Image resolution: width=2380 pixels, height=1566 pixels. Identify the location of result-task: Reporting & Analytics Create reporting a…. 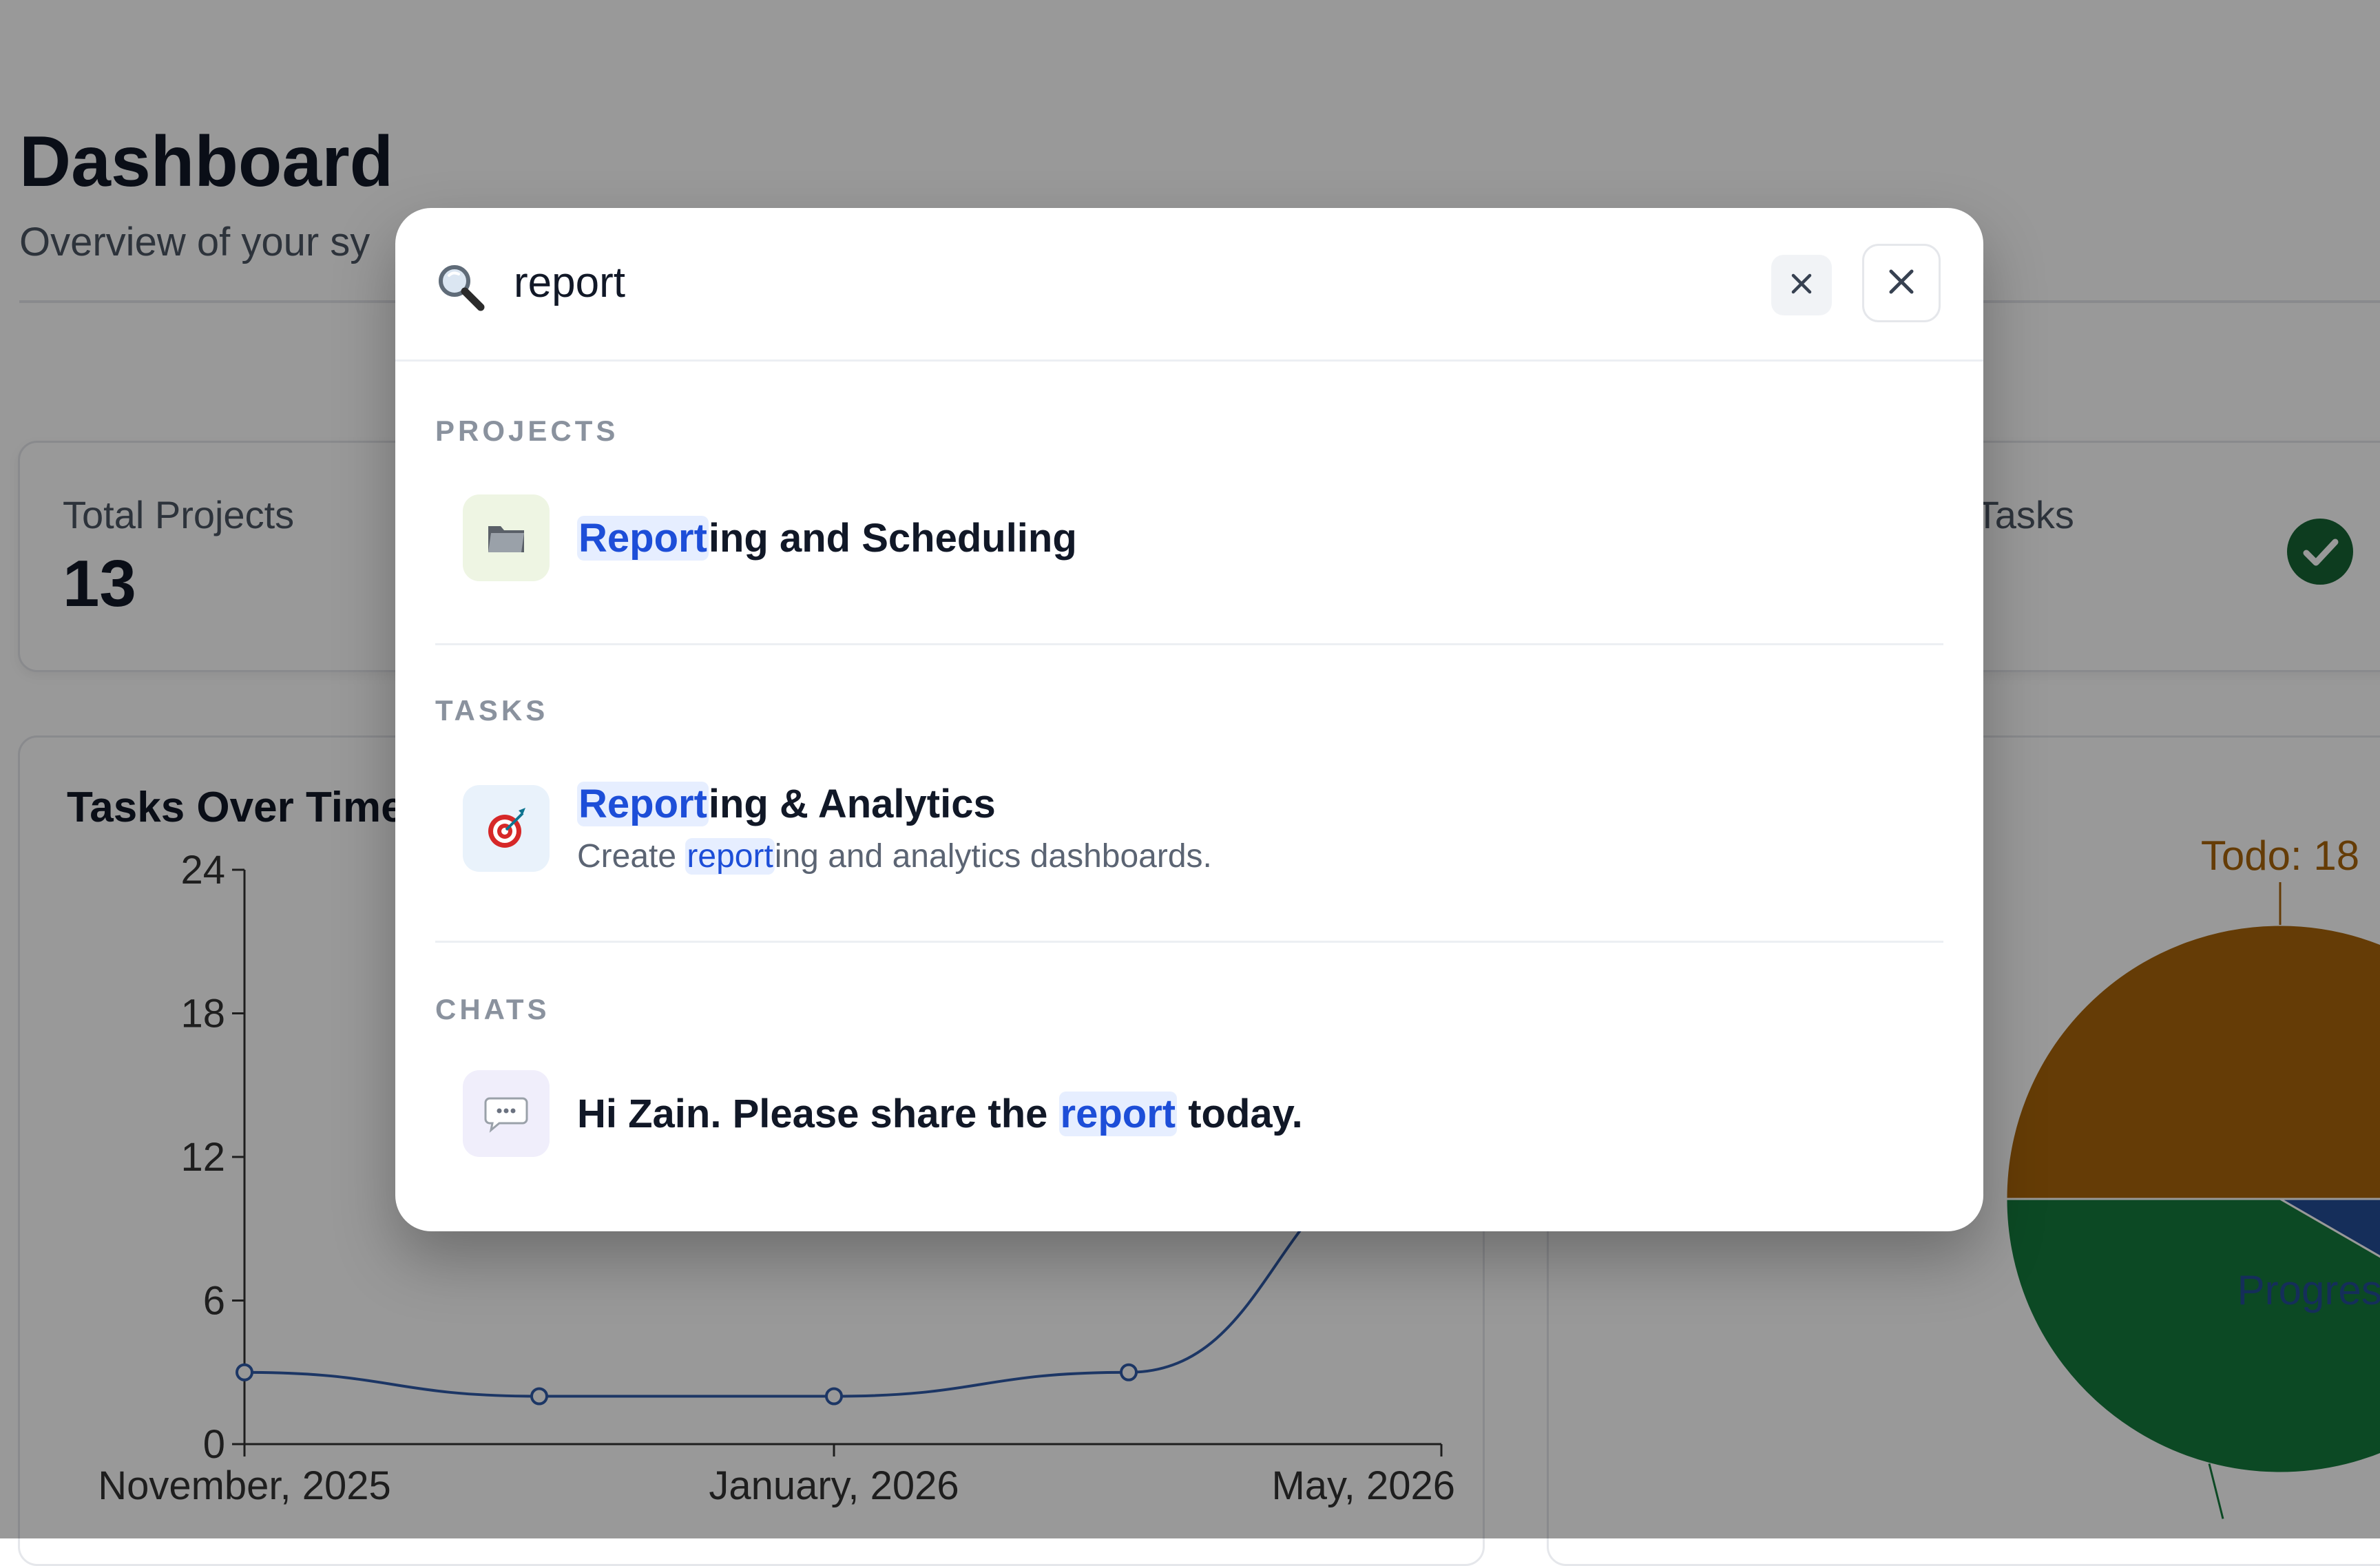
(1186, 828).